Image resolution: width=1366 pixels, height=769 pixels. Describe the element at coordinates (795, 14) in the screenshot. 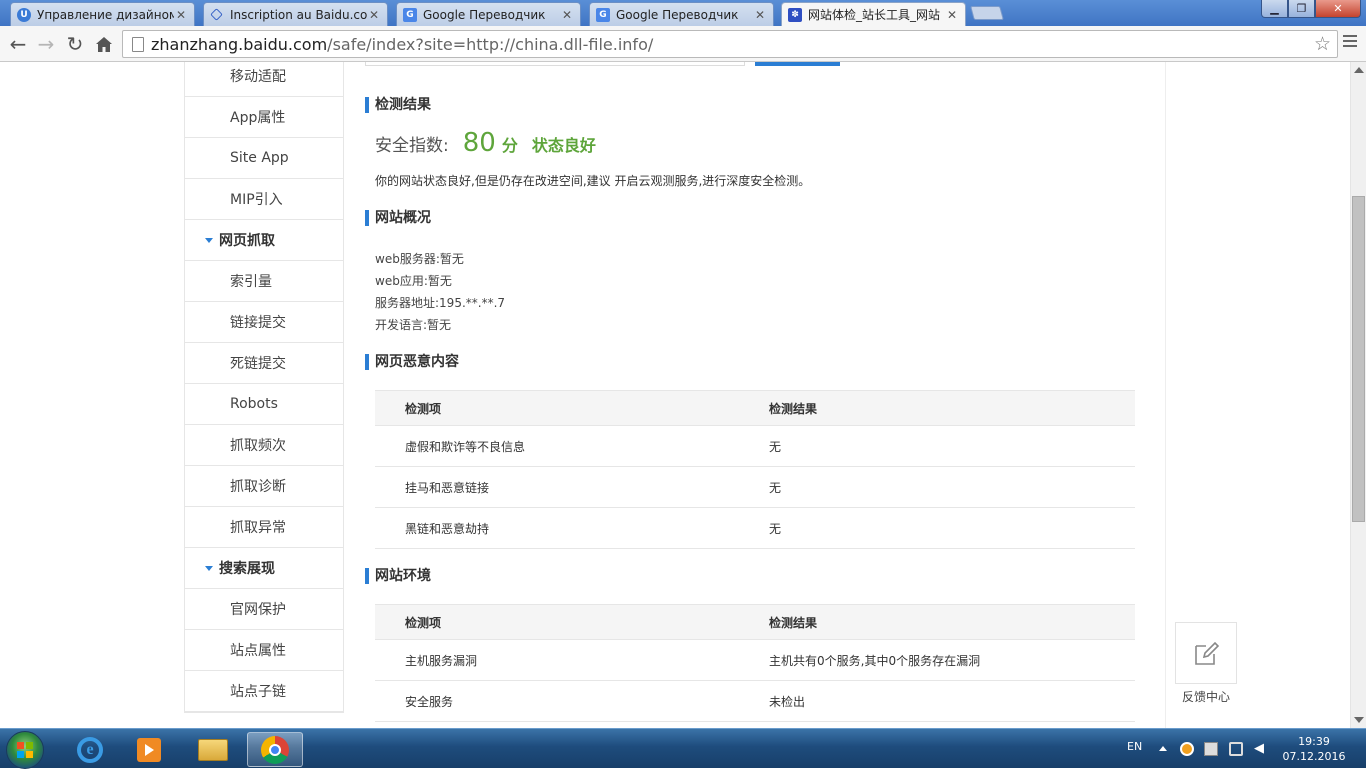

I see `baidu-paw-icon: ✽` at that location.